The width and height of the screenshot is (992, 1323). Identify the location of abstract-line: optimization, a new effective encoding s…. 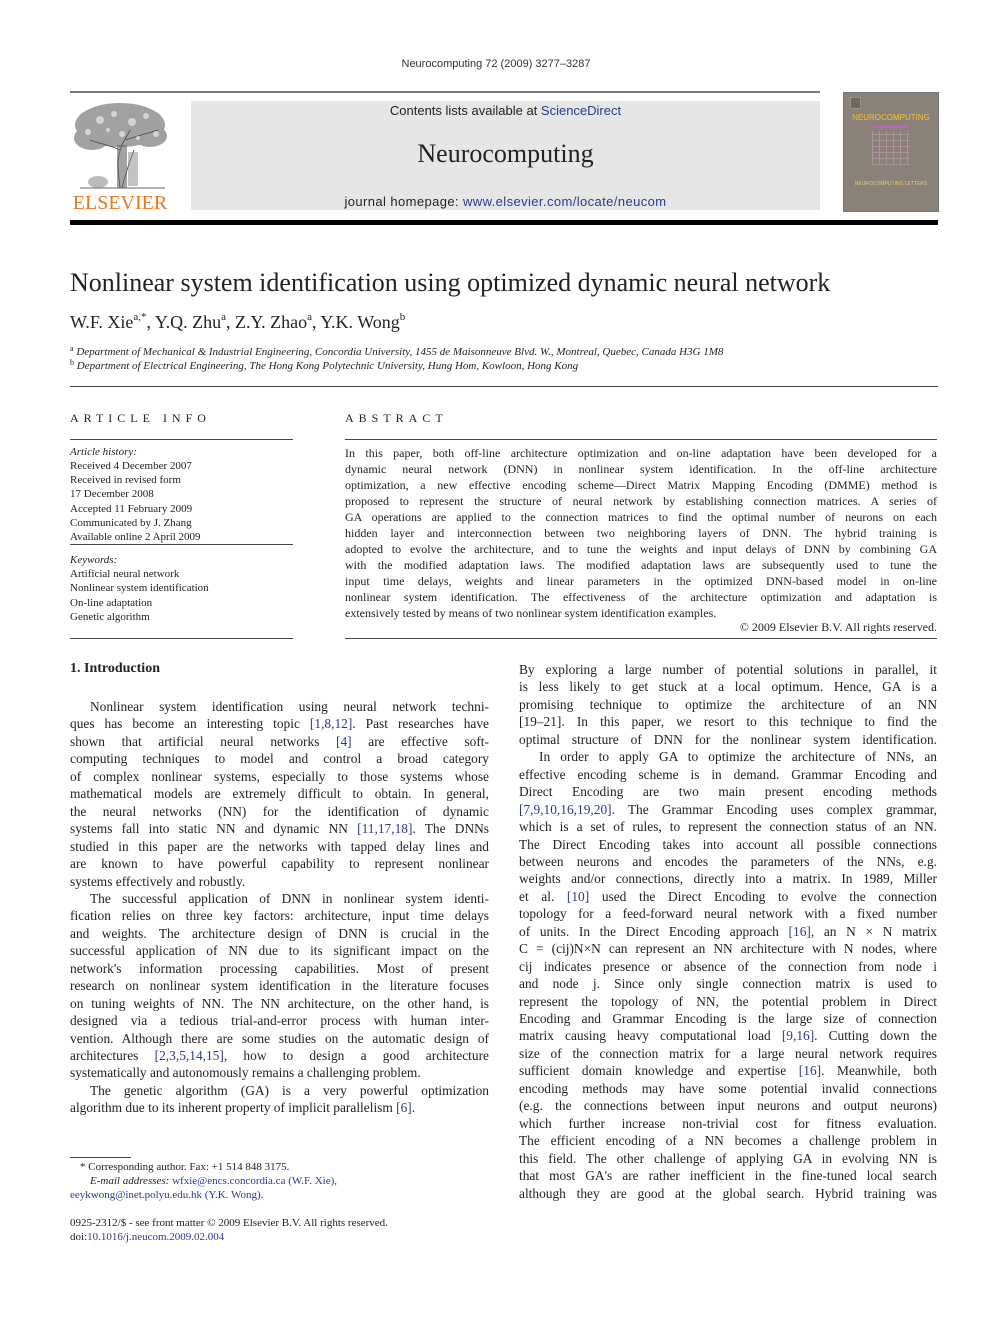
(641, 485).